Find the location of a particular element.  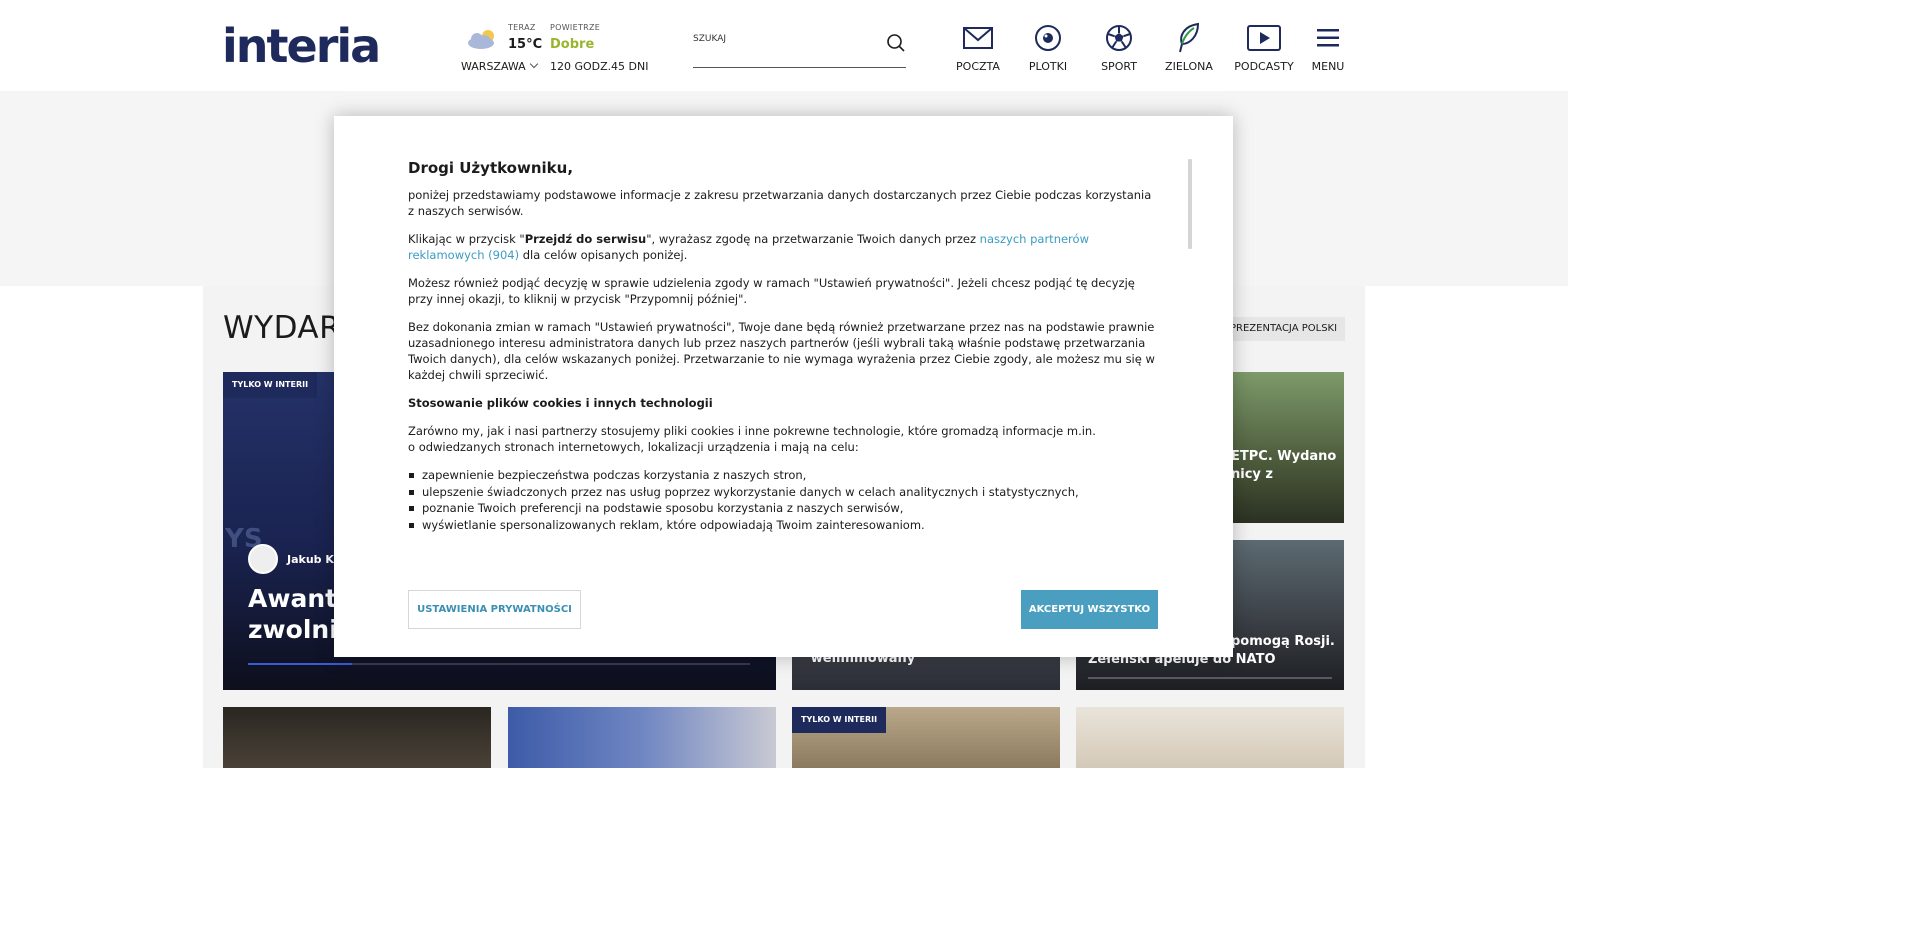

news-tile-bottom-3: TYLKO W INTERII is located at coordinates (926, 737).